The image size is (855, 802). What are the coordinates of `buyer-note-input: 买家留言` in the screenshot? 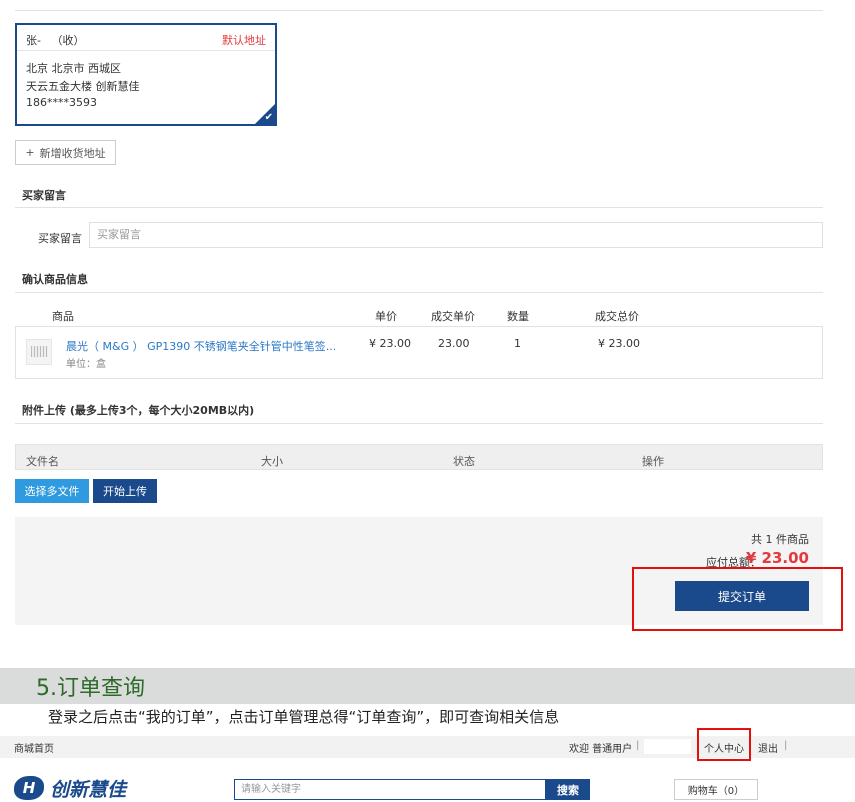 It's located at (456, 235).